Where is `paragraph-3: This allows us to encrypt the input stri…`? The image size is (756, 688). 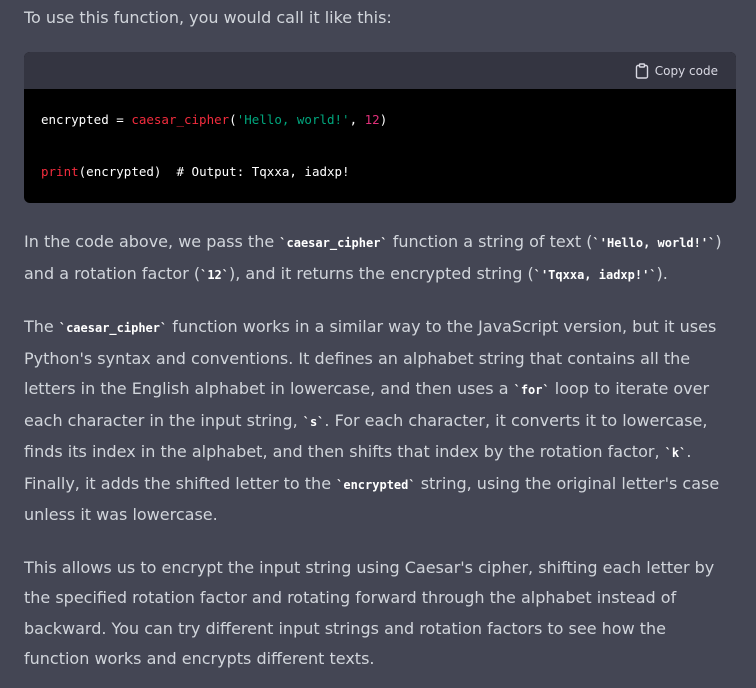 paragraph-3: This allows us to encrypt the input stri… is located at coordinates (369, 613).